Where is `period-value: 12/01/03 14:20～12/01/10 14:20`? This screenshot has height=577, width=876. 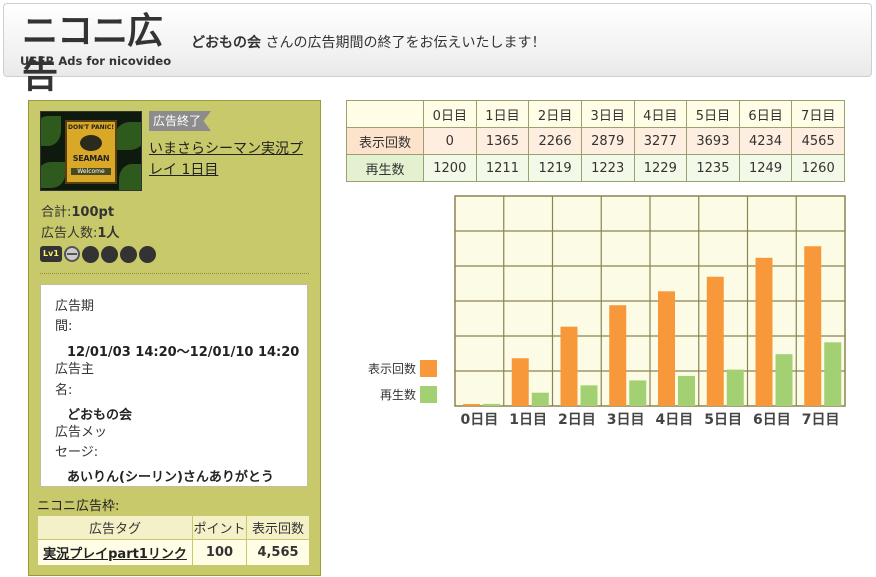 period-value: 12/01/03 14:20～12/01/10 14:20 is located at coordinates (183, 352).